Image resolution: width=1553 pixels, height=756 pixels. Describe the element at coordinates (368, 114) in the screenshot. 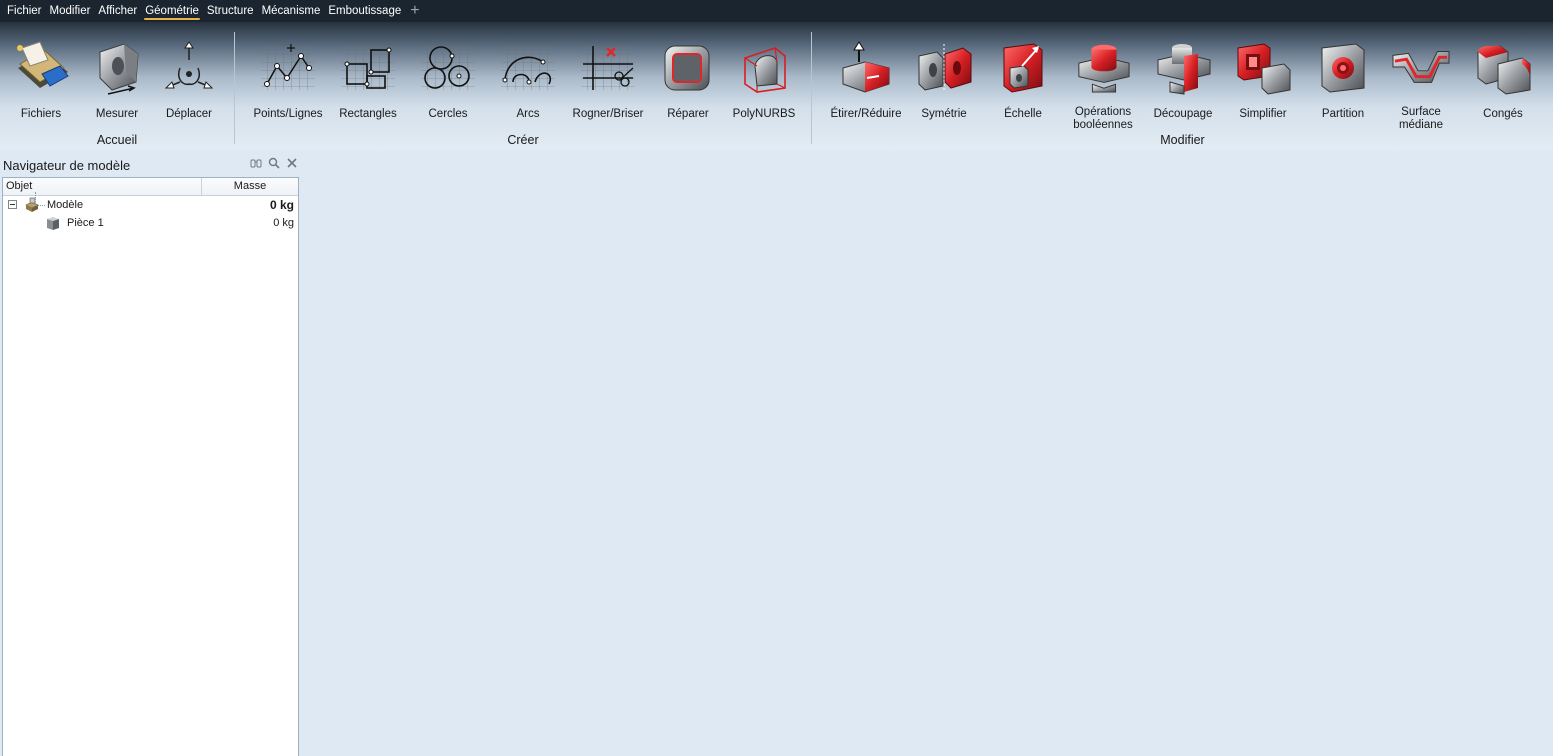

I see `tool-label: Rectangles` at that location.